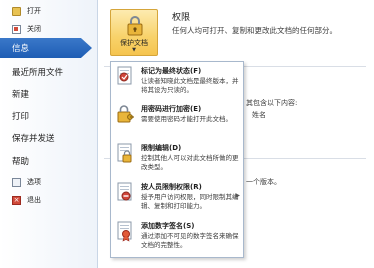  I want to click on nav-print-label: 打印, so click(21, 117).